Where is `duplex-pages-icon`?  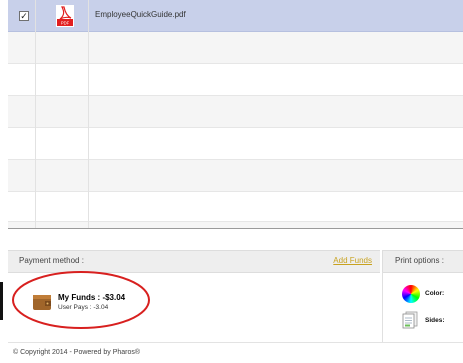 duplex-pages-icon is located at coordinates (410, 320).